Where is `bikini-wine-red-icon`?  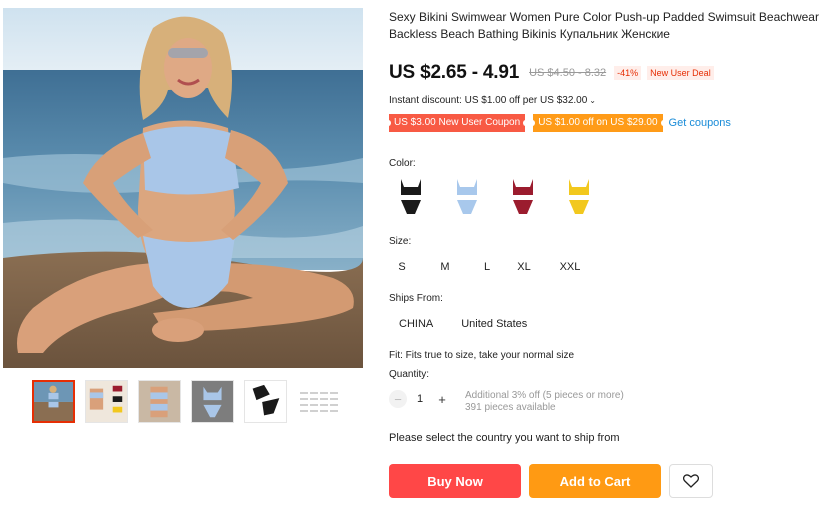 bikini-wine-red-icon is located at coordinates (522, 196).